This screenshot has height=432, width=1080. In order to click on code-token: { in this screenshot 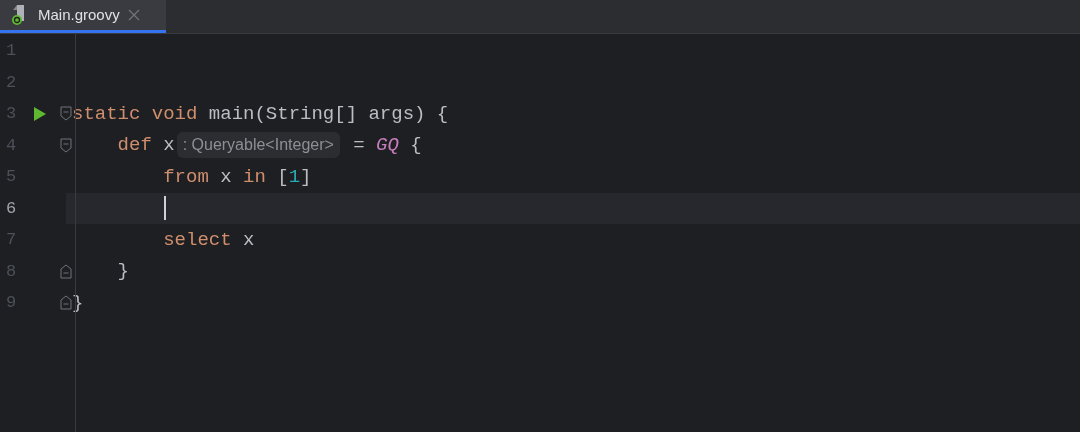, I will do `click(415, 145)`.